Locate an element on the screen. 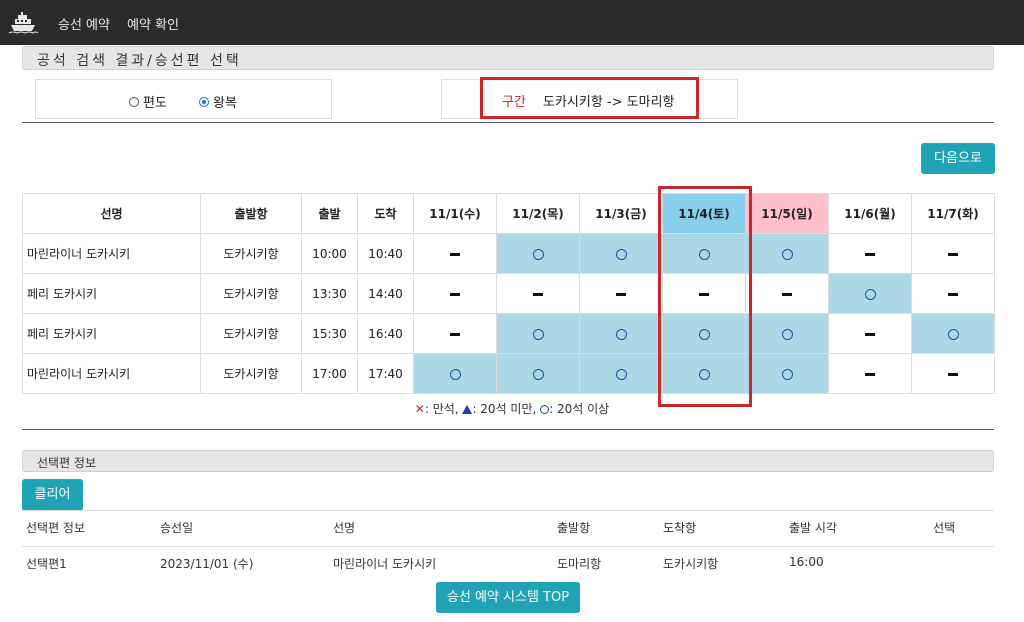  cell-arr: 16:40 is located at coordinates (385, 333).